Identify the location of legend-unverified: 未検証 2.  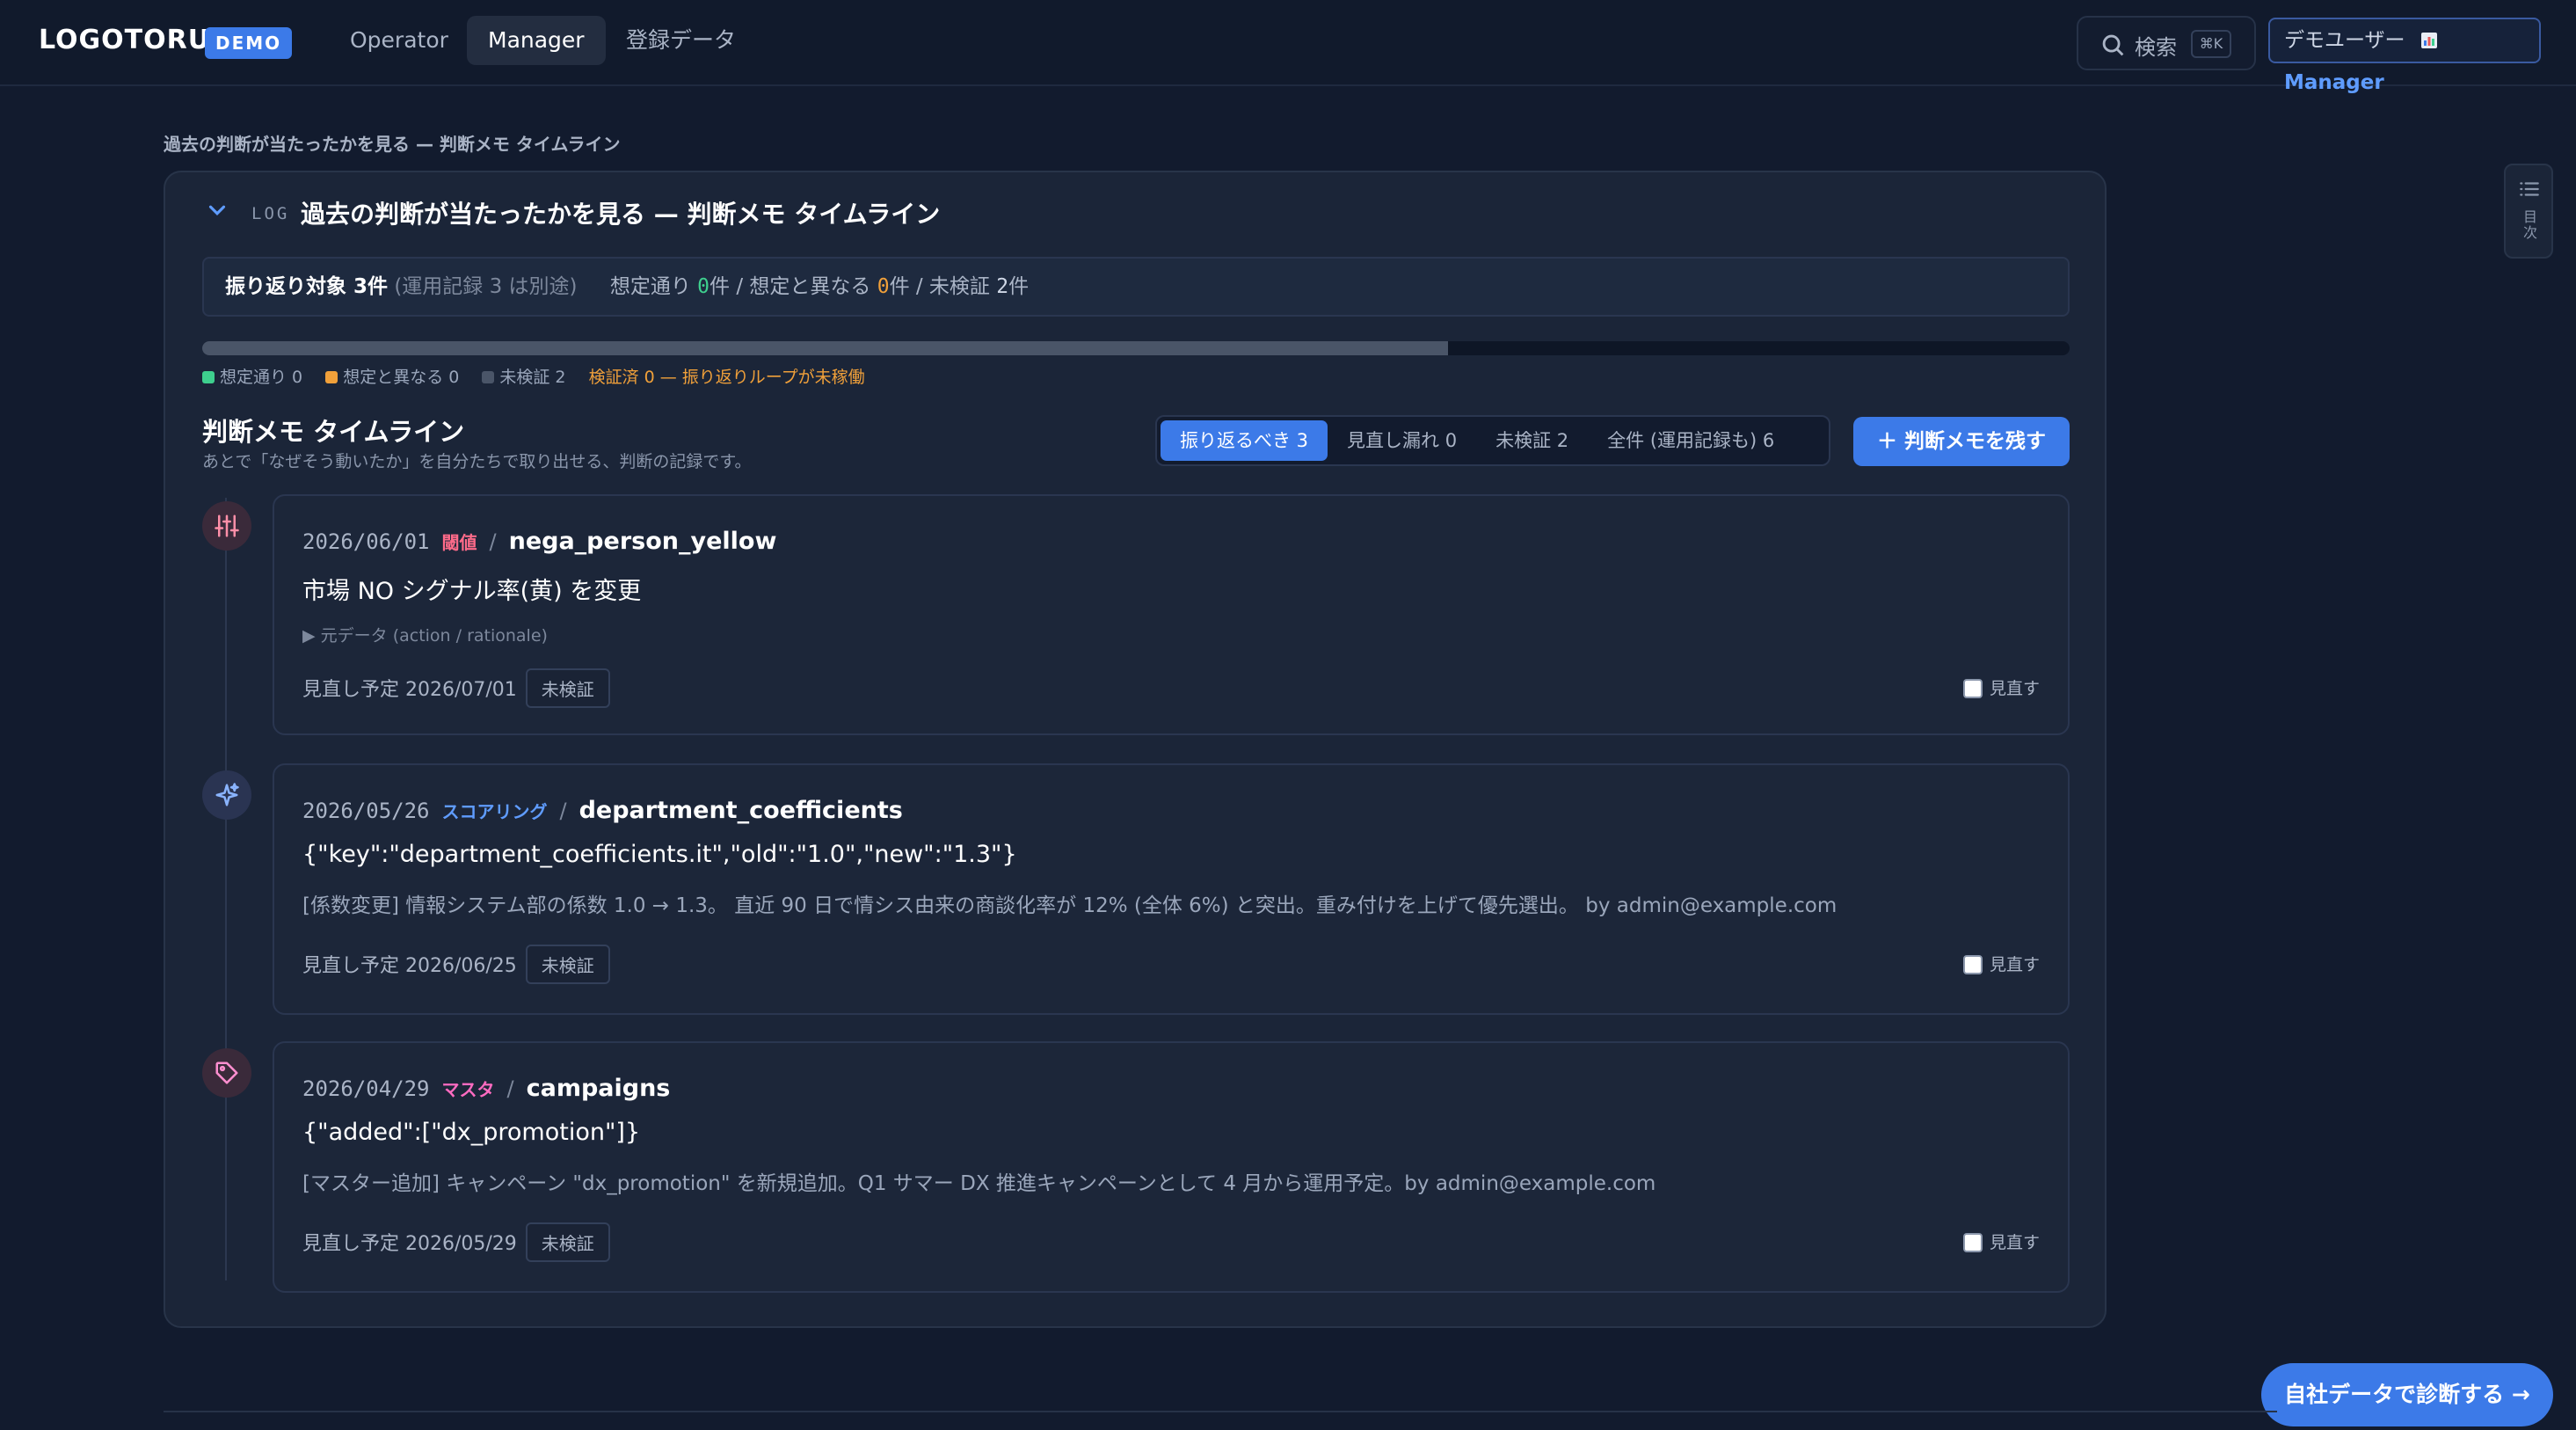
(532, 377).